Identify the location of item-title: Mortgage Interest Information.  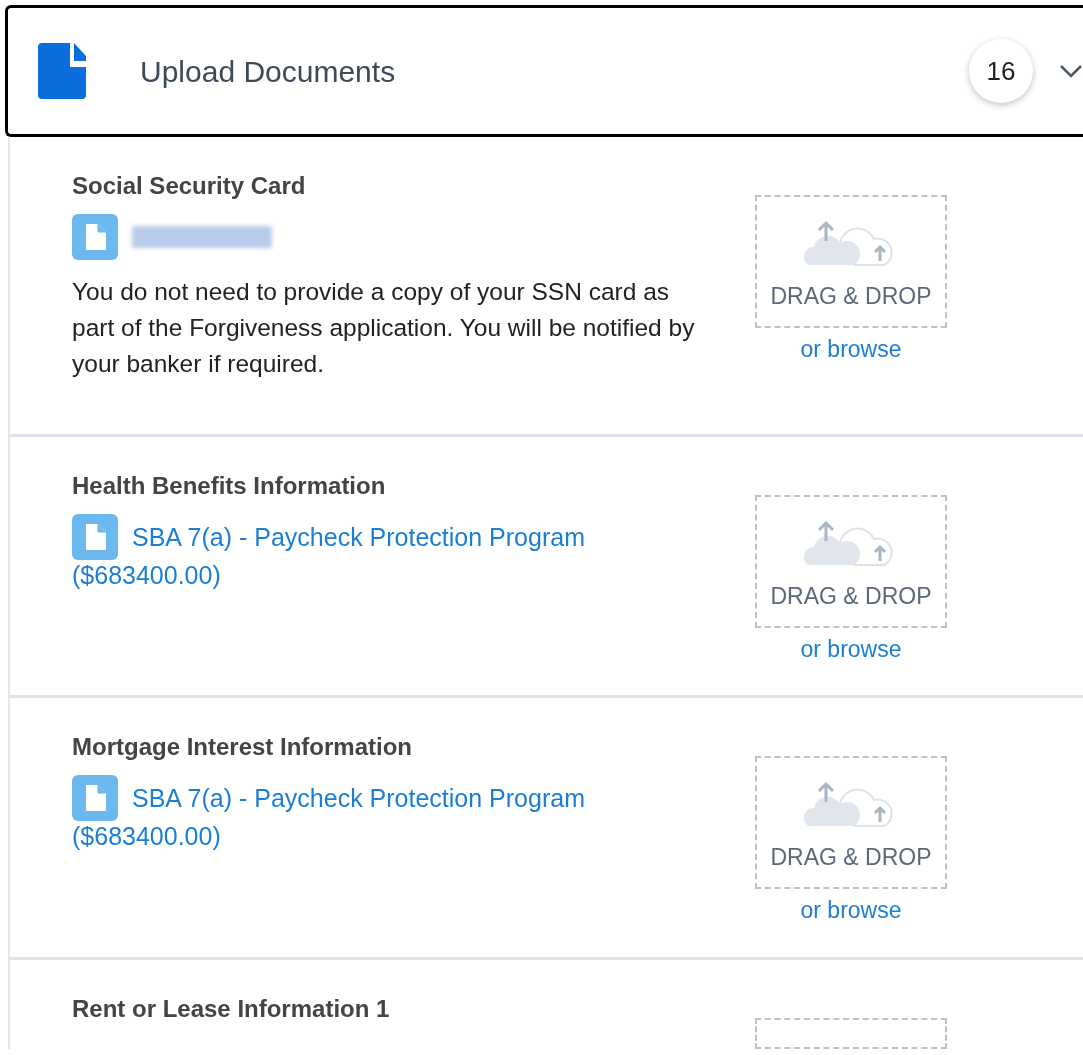
(243, 747).